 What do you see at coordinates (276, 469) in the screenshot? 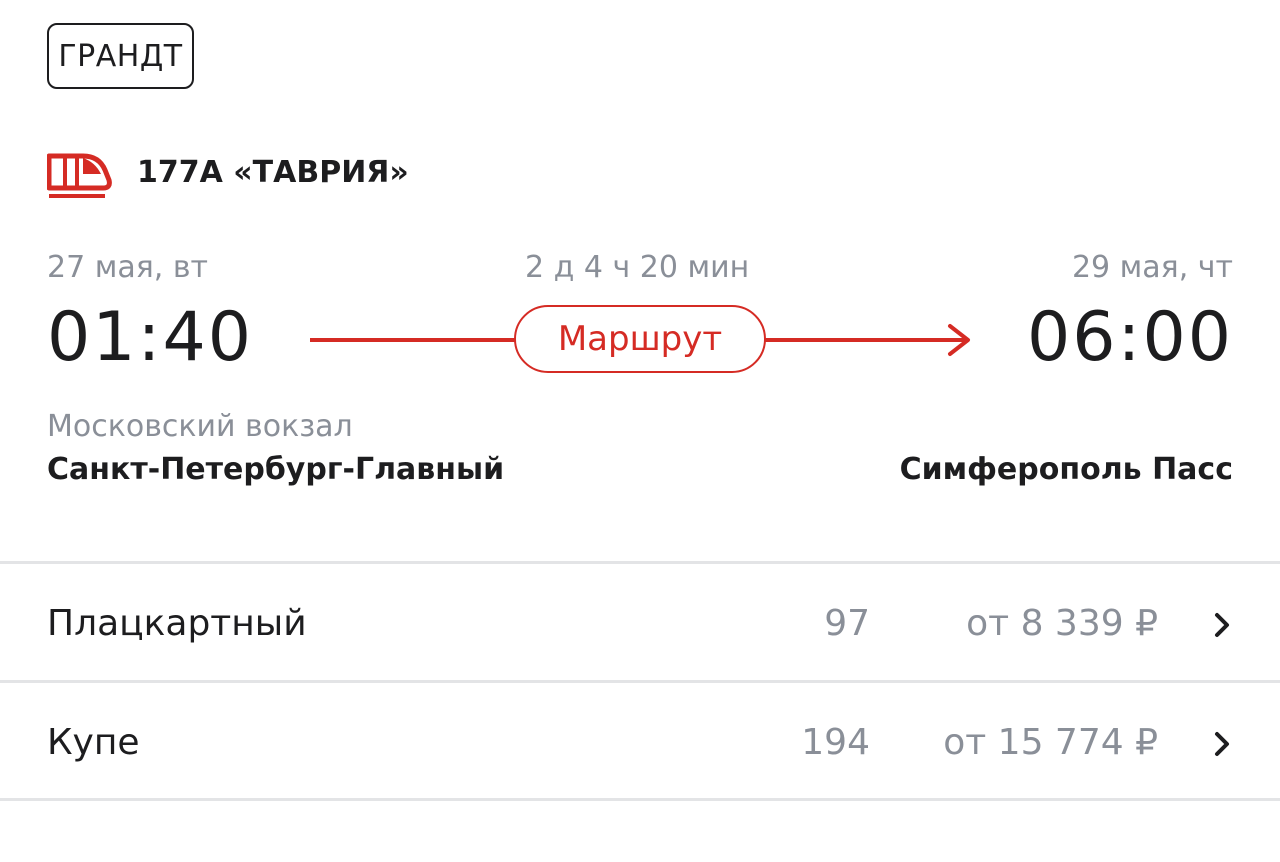
I see `departure-station: Санкт-Петербург-Главный` at bounding box center [276, 469].